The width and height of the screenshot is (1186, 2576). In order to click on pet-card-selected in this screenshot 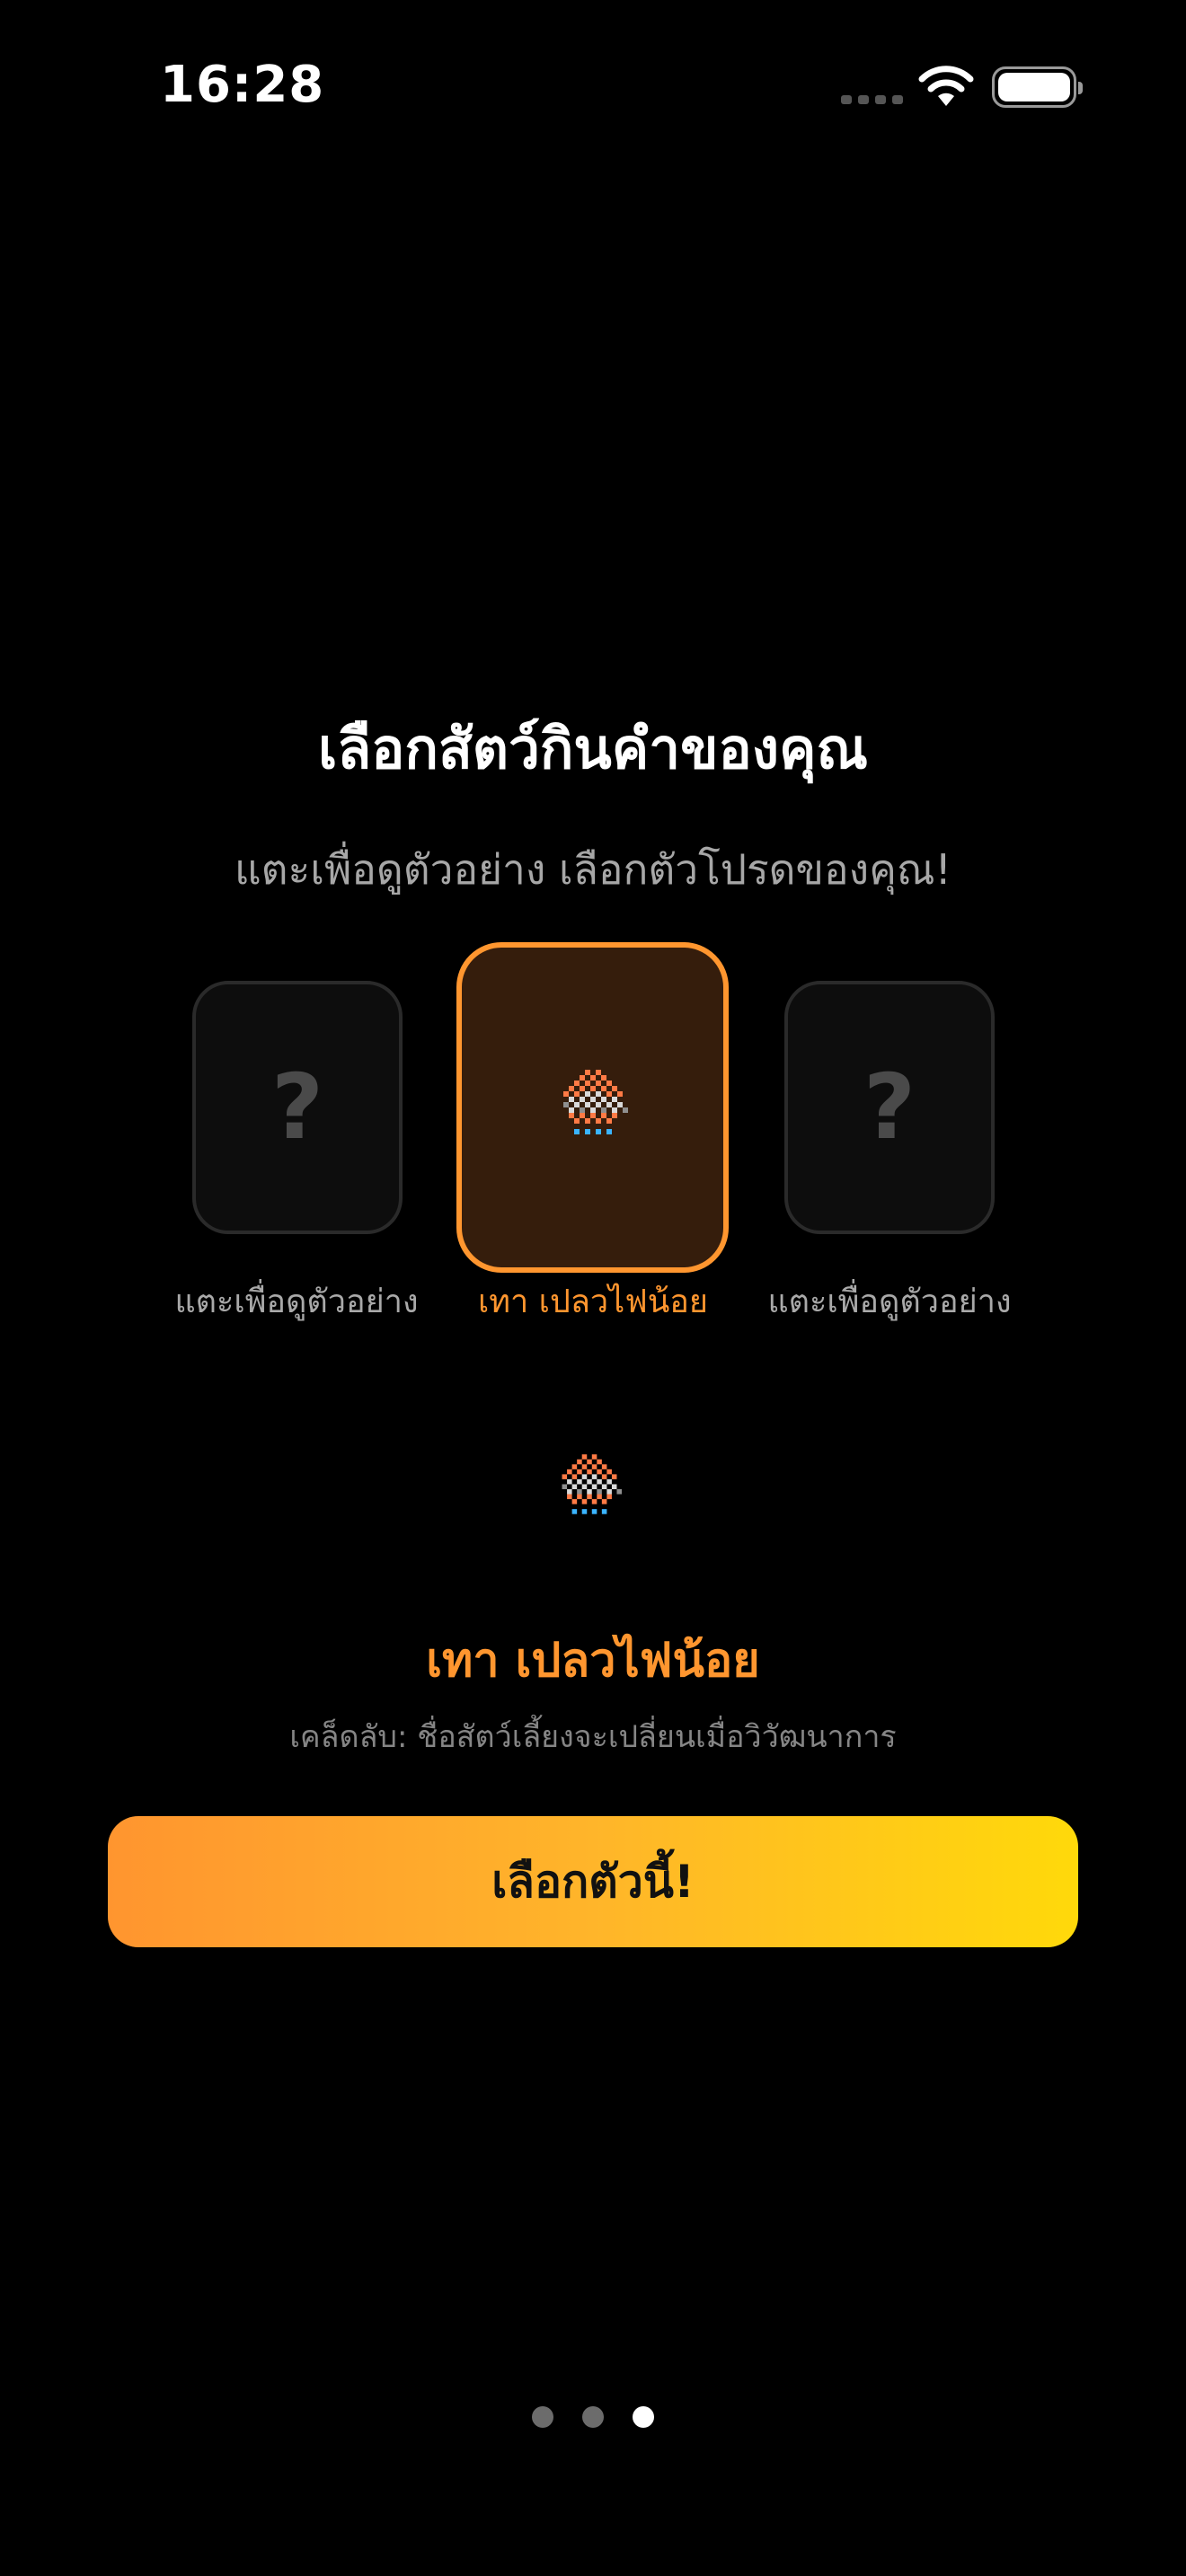, I will do `click(592, 1107)`.